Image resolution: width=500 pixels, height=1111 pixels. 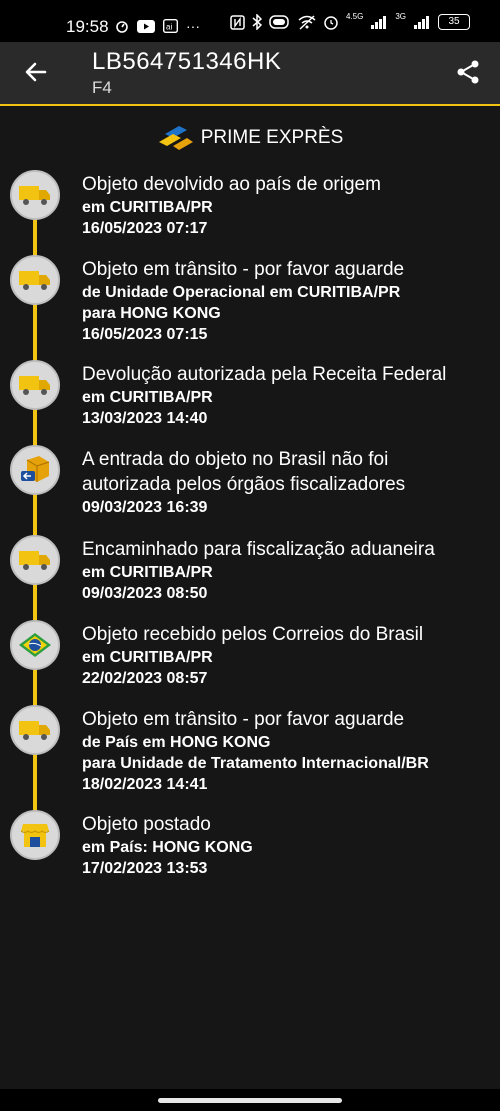 I want to click on event-origin: de País em HONG KONG, so click(x=176, y=742).